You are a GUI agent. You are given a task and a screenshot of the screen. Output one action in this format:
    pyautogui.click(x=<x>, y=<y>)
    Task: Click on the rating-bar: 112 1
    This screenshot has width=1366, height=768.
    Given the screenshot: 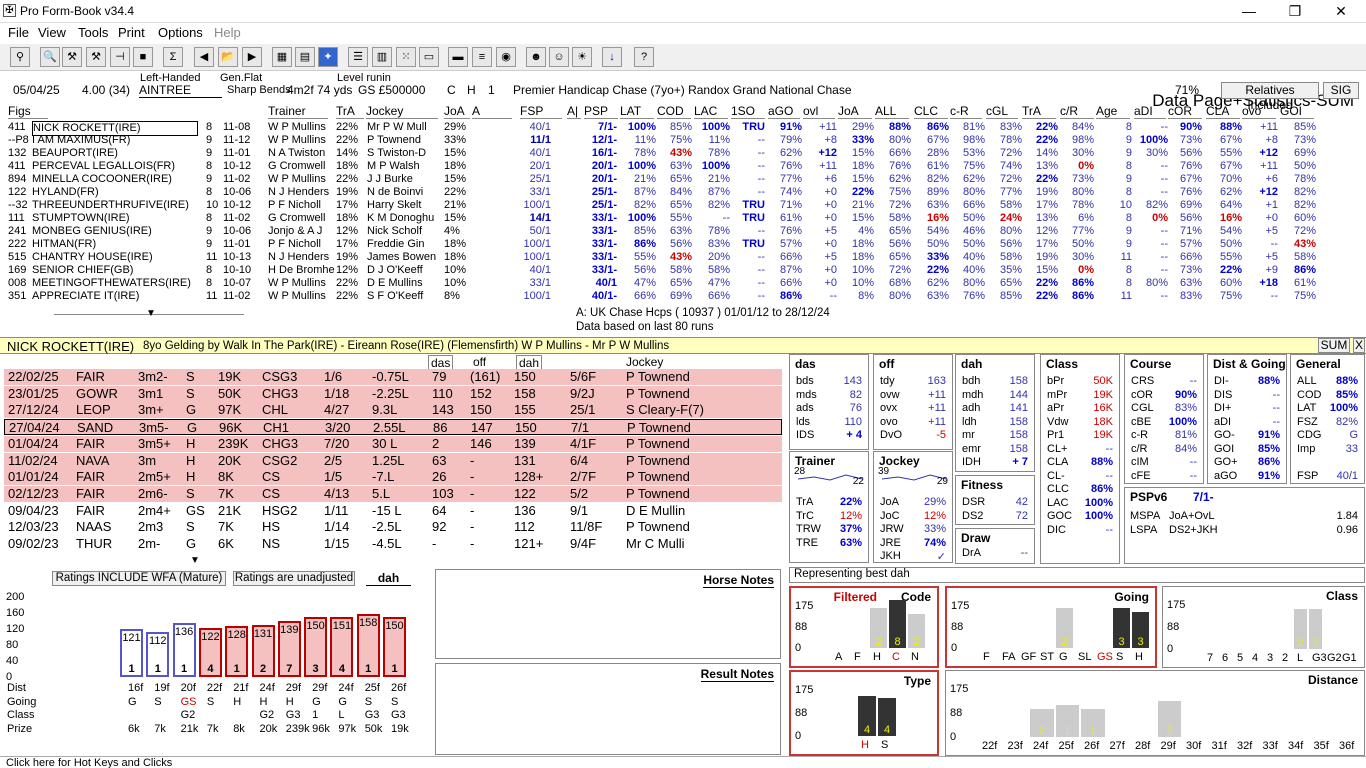 What is the action you would take?
    pyautogui.click(x=158, y=654)
    